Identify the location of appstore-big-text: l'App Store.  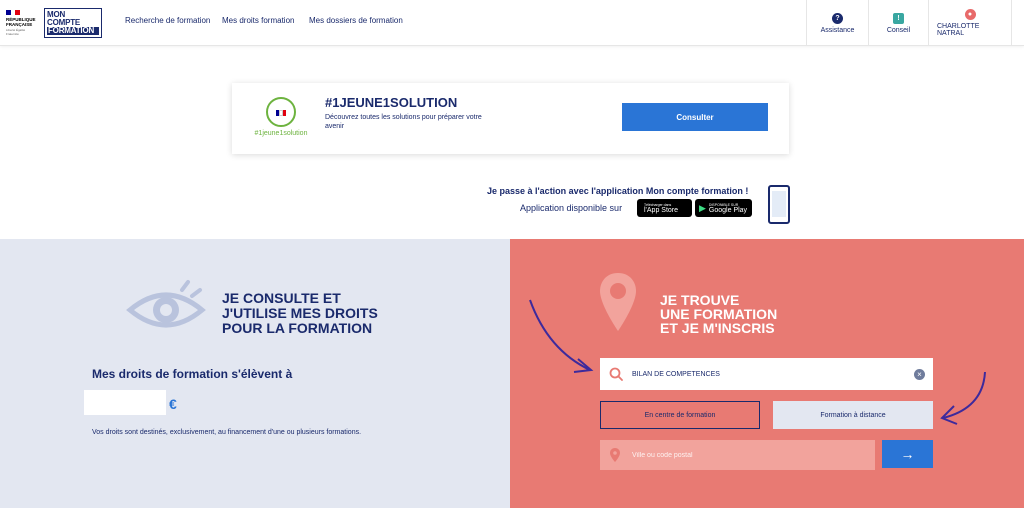
(661, 210).